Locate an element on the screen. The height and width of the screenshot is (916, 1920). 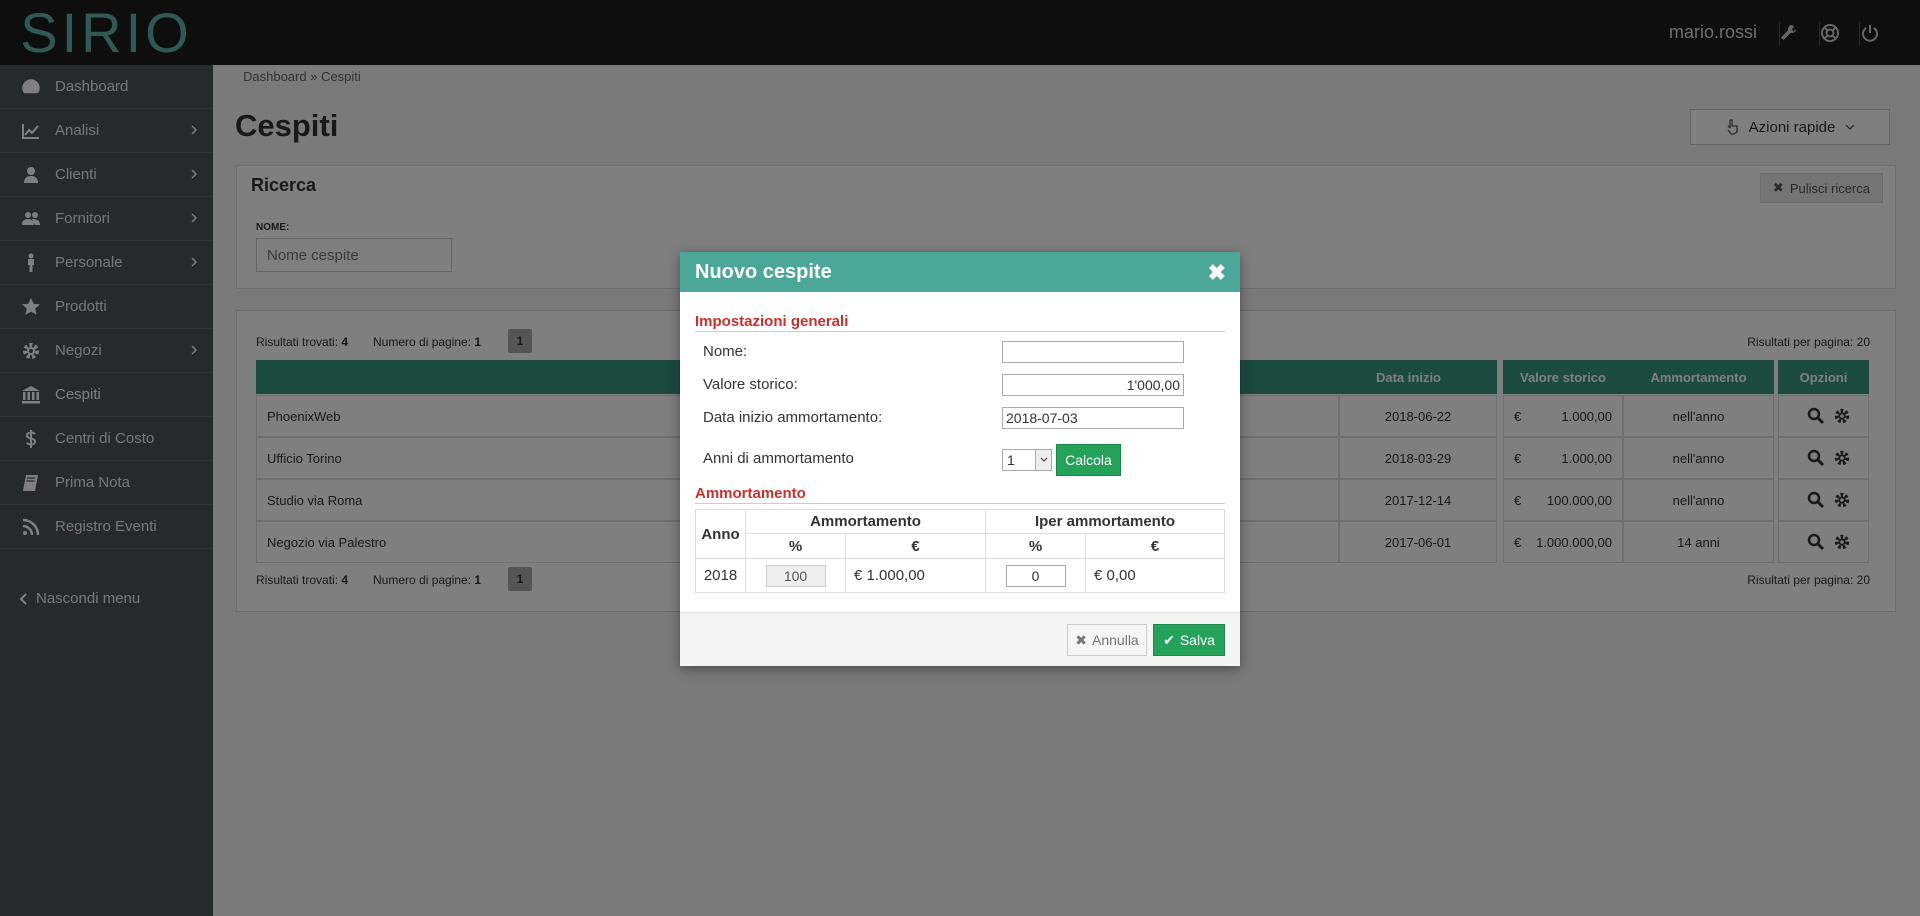
iper-pct-field is located at coordinates (1035, 575).